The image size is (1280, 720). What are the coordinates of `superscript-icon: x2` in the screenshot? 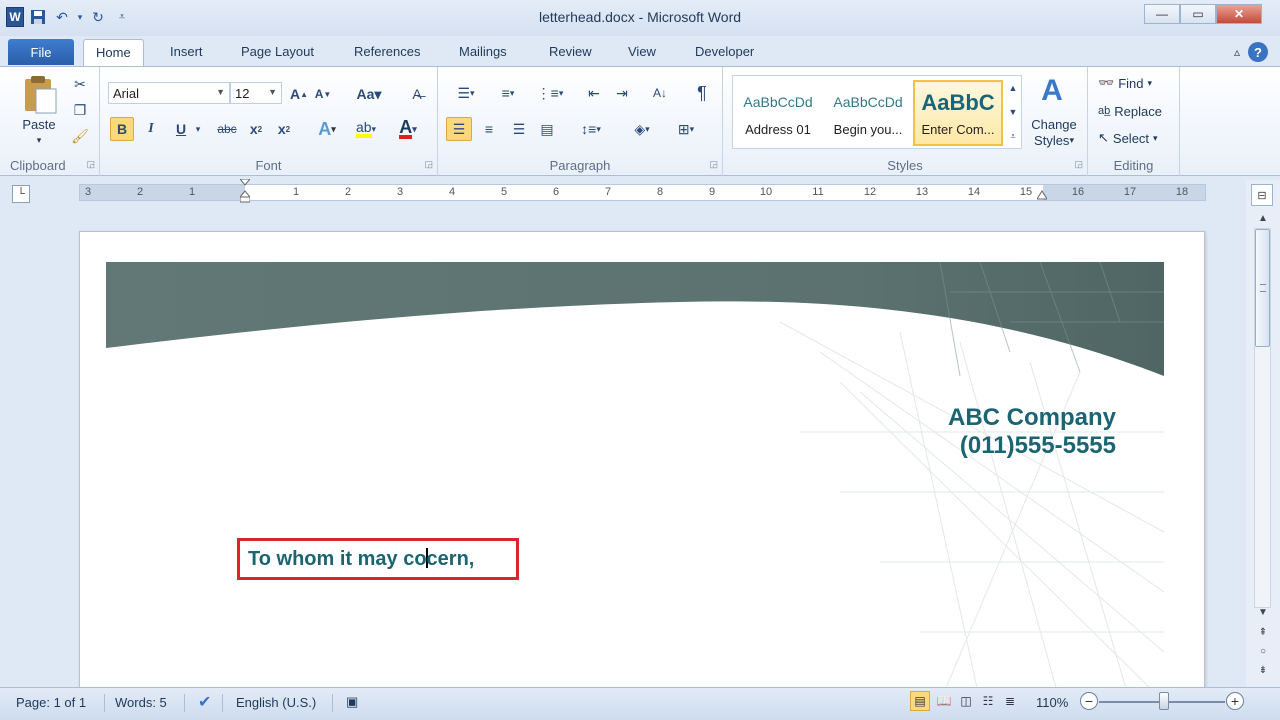 It's located at (284, 129).